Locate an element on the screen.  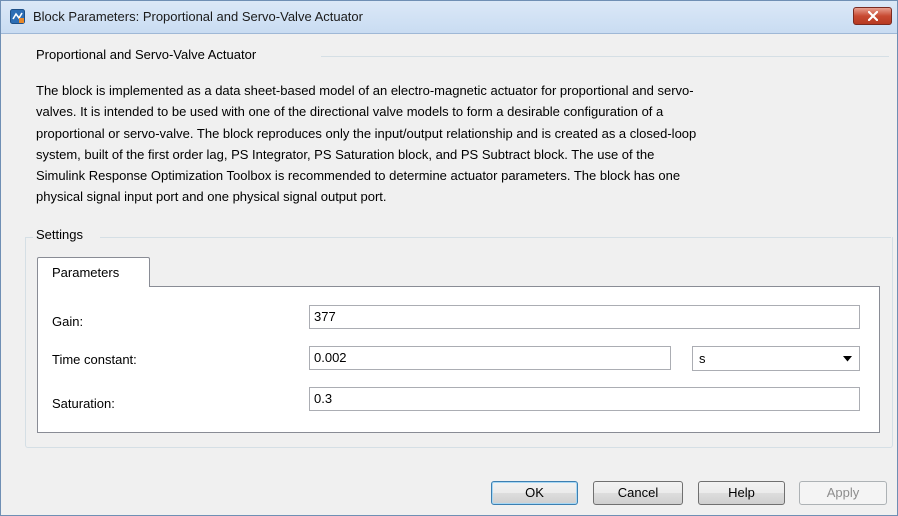
tab-label: Parameters is located at coordinates (86, 272).